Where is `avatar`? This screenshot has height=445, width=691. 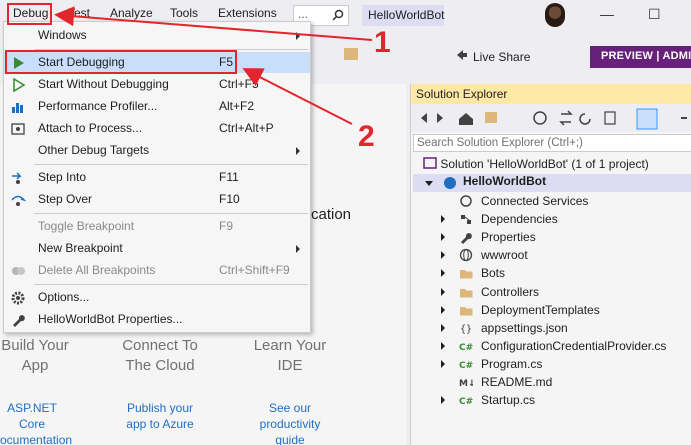
avatar is located at coordinates (555, 15).